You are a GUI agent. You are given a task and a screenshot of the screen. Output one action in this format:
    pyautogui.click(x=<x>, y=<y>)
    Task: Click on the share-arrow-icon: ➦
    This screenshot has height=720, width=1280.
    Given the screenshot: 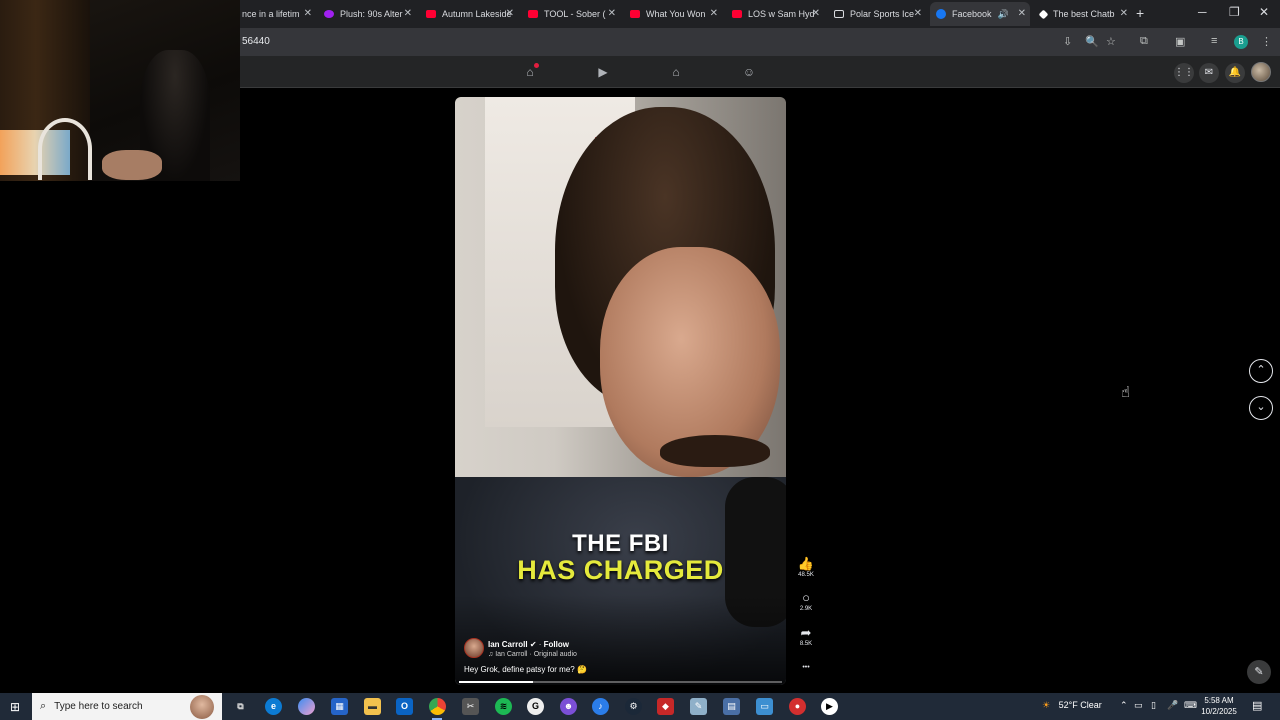 What is the action you would take?
    pyautogui.click(x=806, y=632)
    